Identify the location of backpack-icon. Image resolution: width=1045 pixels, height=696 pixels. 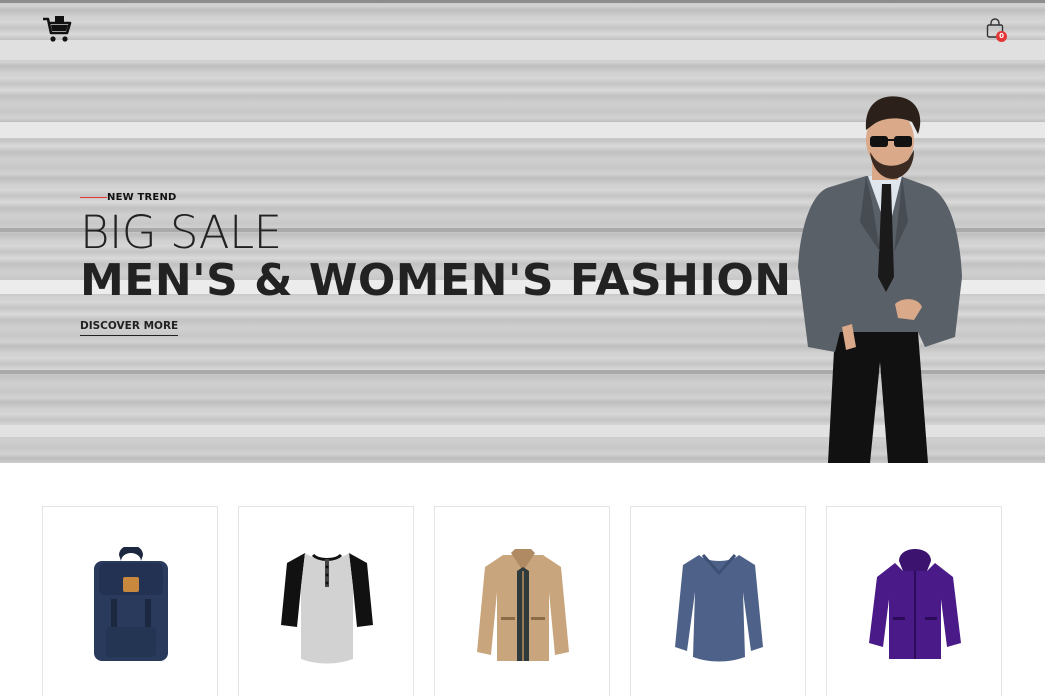
(131, 604).